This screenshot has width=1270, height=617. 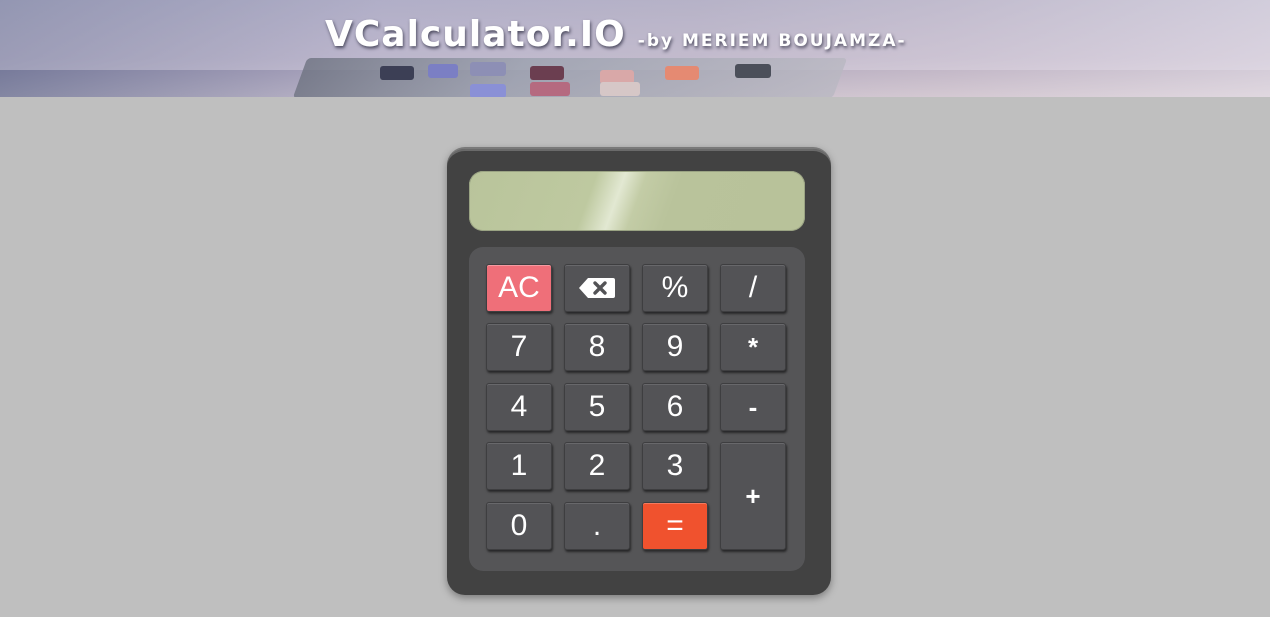 I want to click on percent-button: %, so click(x=675, y=288).